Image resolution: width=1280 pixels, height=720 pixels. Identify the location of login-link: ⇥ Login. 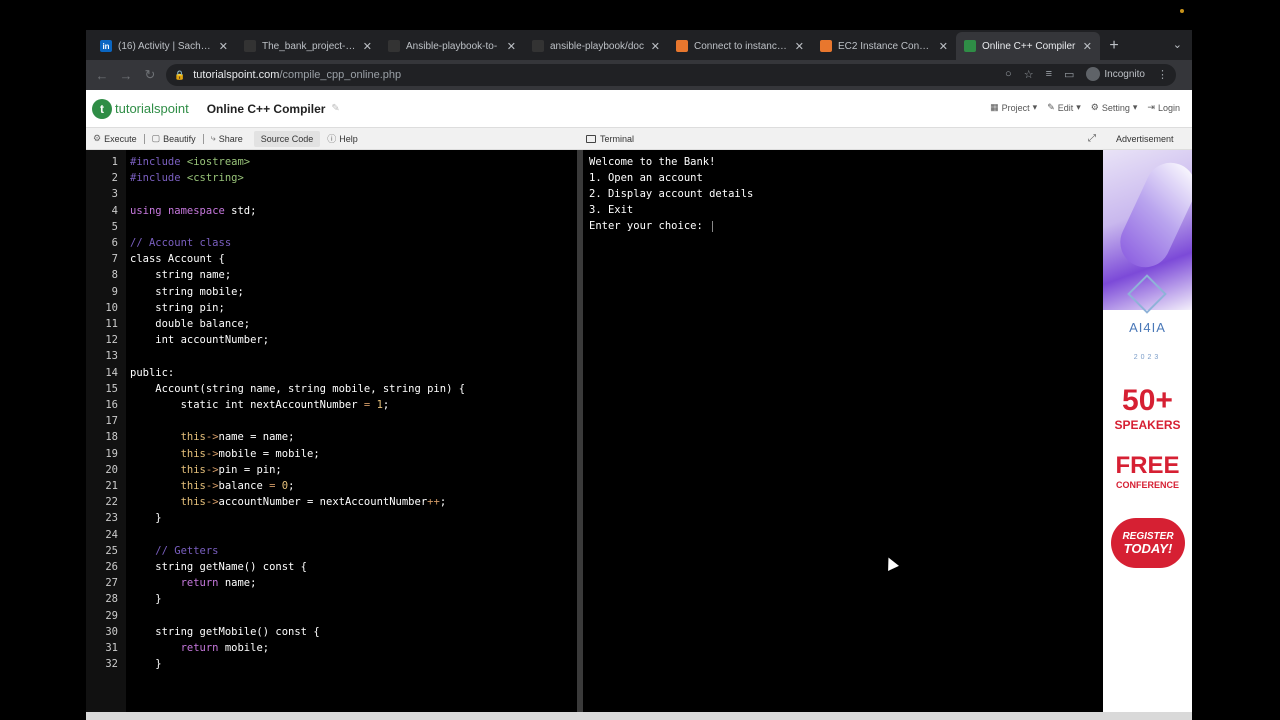
(1163, 107).